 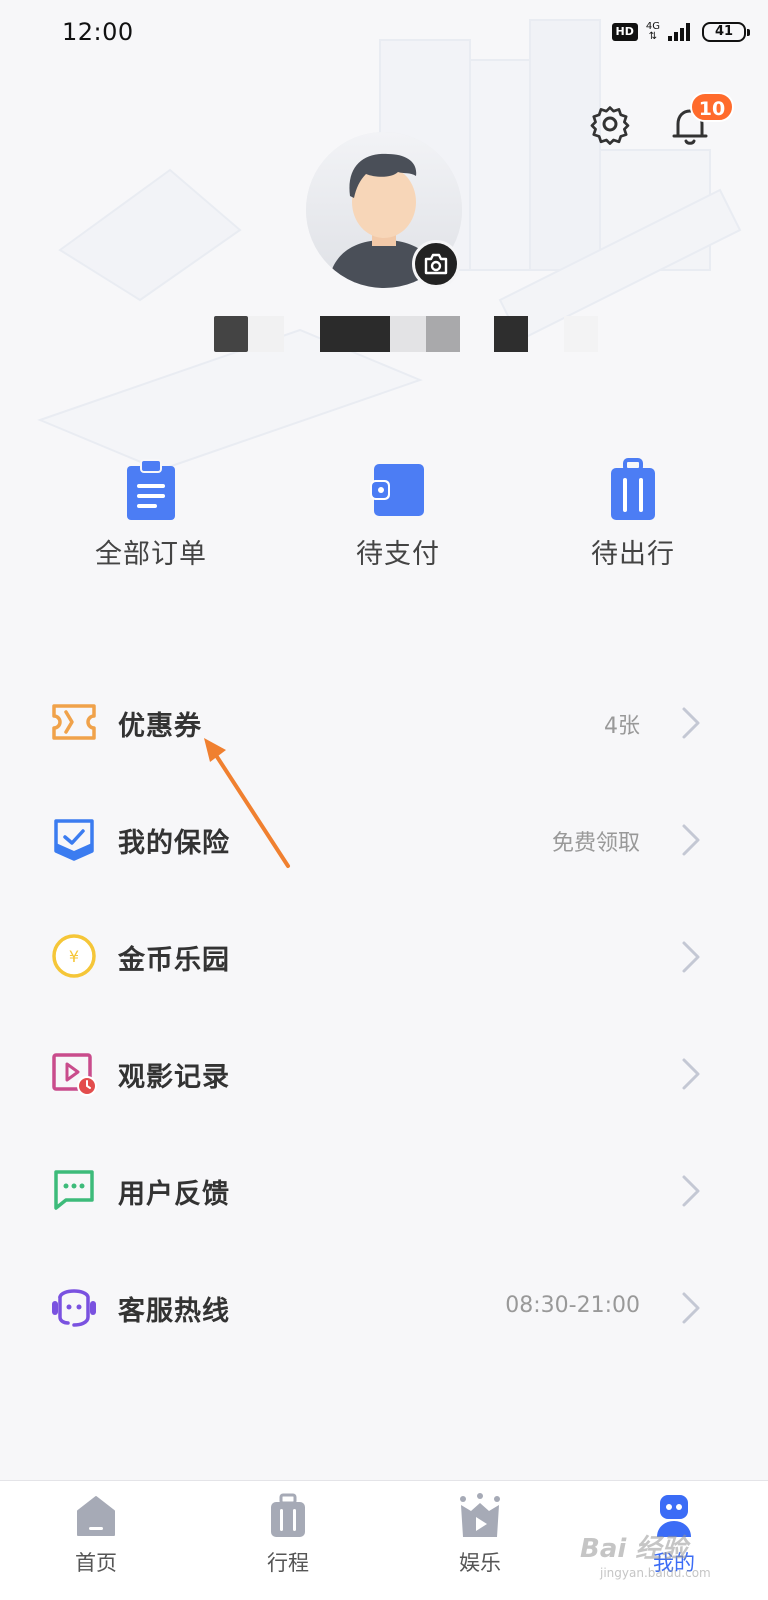 What do you see at coordinates (288, 1515) in the screenshot?
I see `suitcase-icon` at bounding box center [288, 1515].